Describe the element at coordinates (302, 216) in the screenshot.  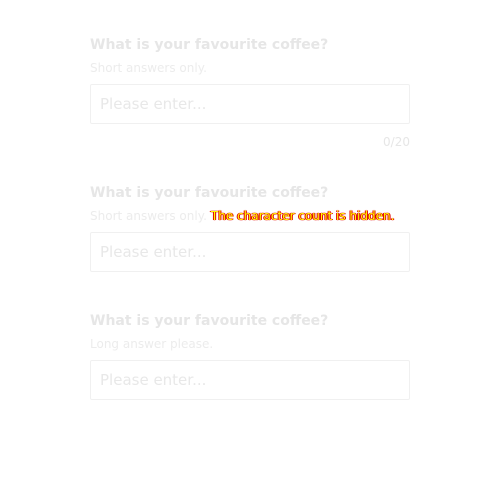
I see `hidden-count-note: The character count is hidden.` at that location.